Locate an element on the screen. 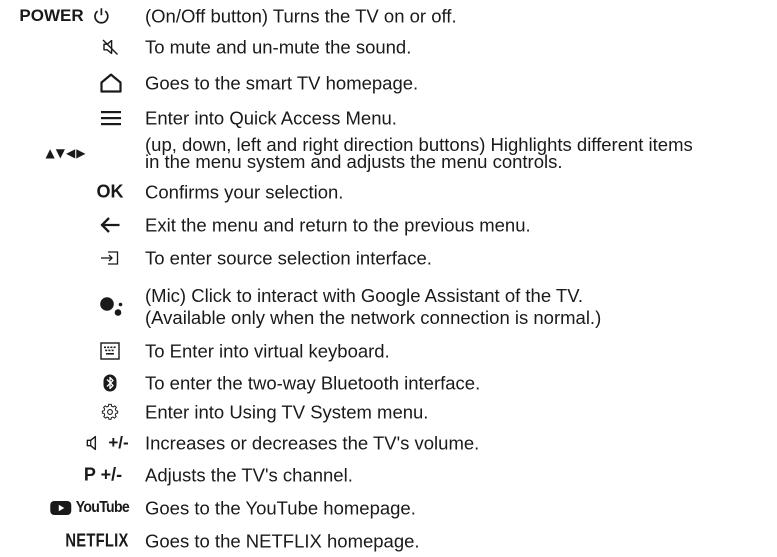 The image size is (777, 557). menu-icon is located at coordinates (111, 118).